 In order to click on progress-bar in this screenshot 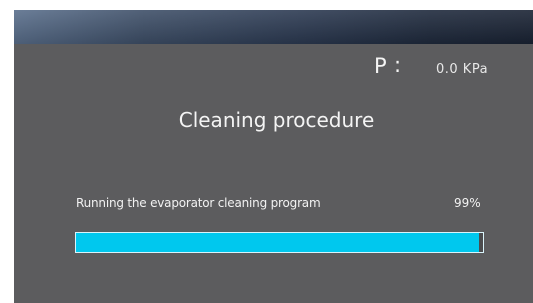, I will do `click(279, 242)`.